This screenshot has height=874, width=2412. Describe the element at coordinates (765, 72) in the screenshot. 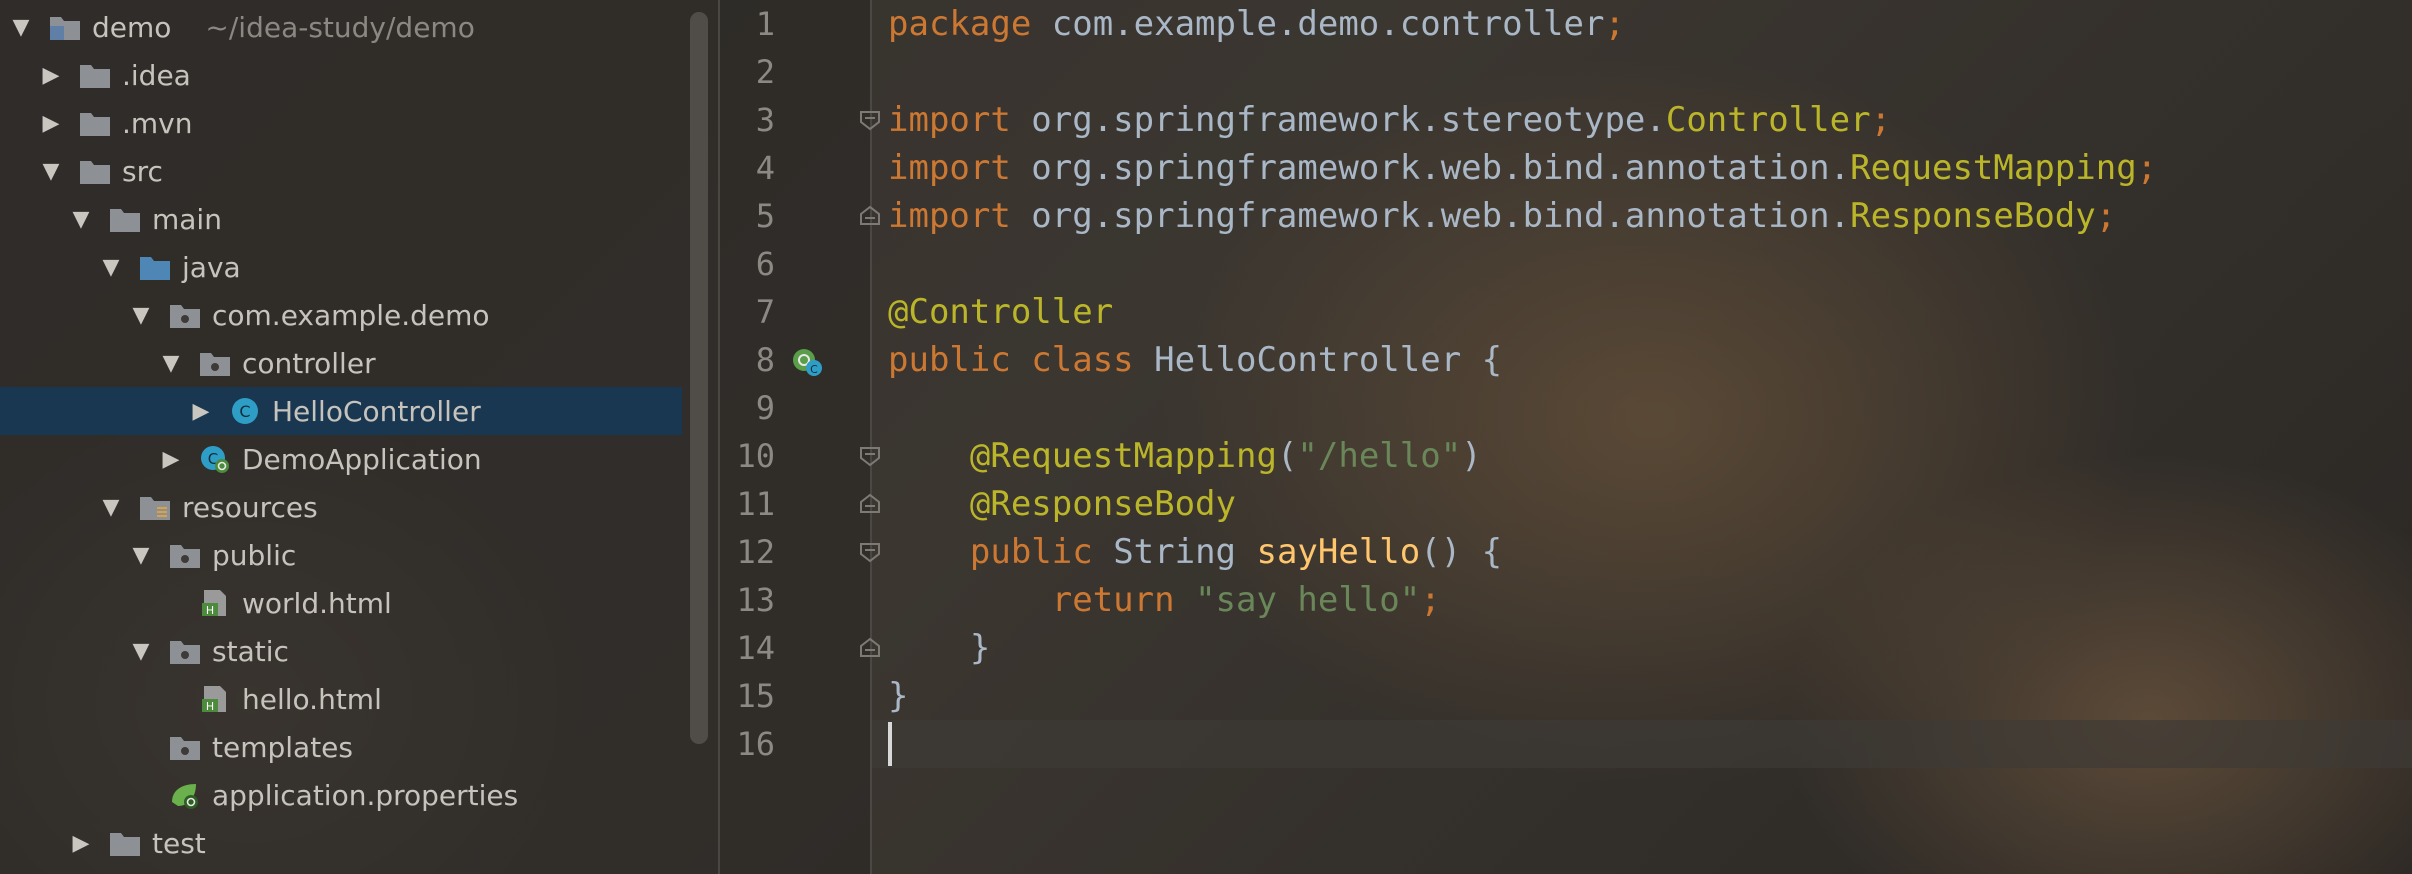

I see `line-number: 2` at that location.